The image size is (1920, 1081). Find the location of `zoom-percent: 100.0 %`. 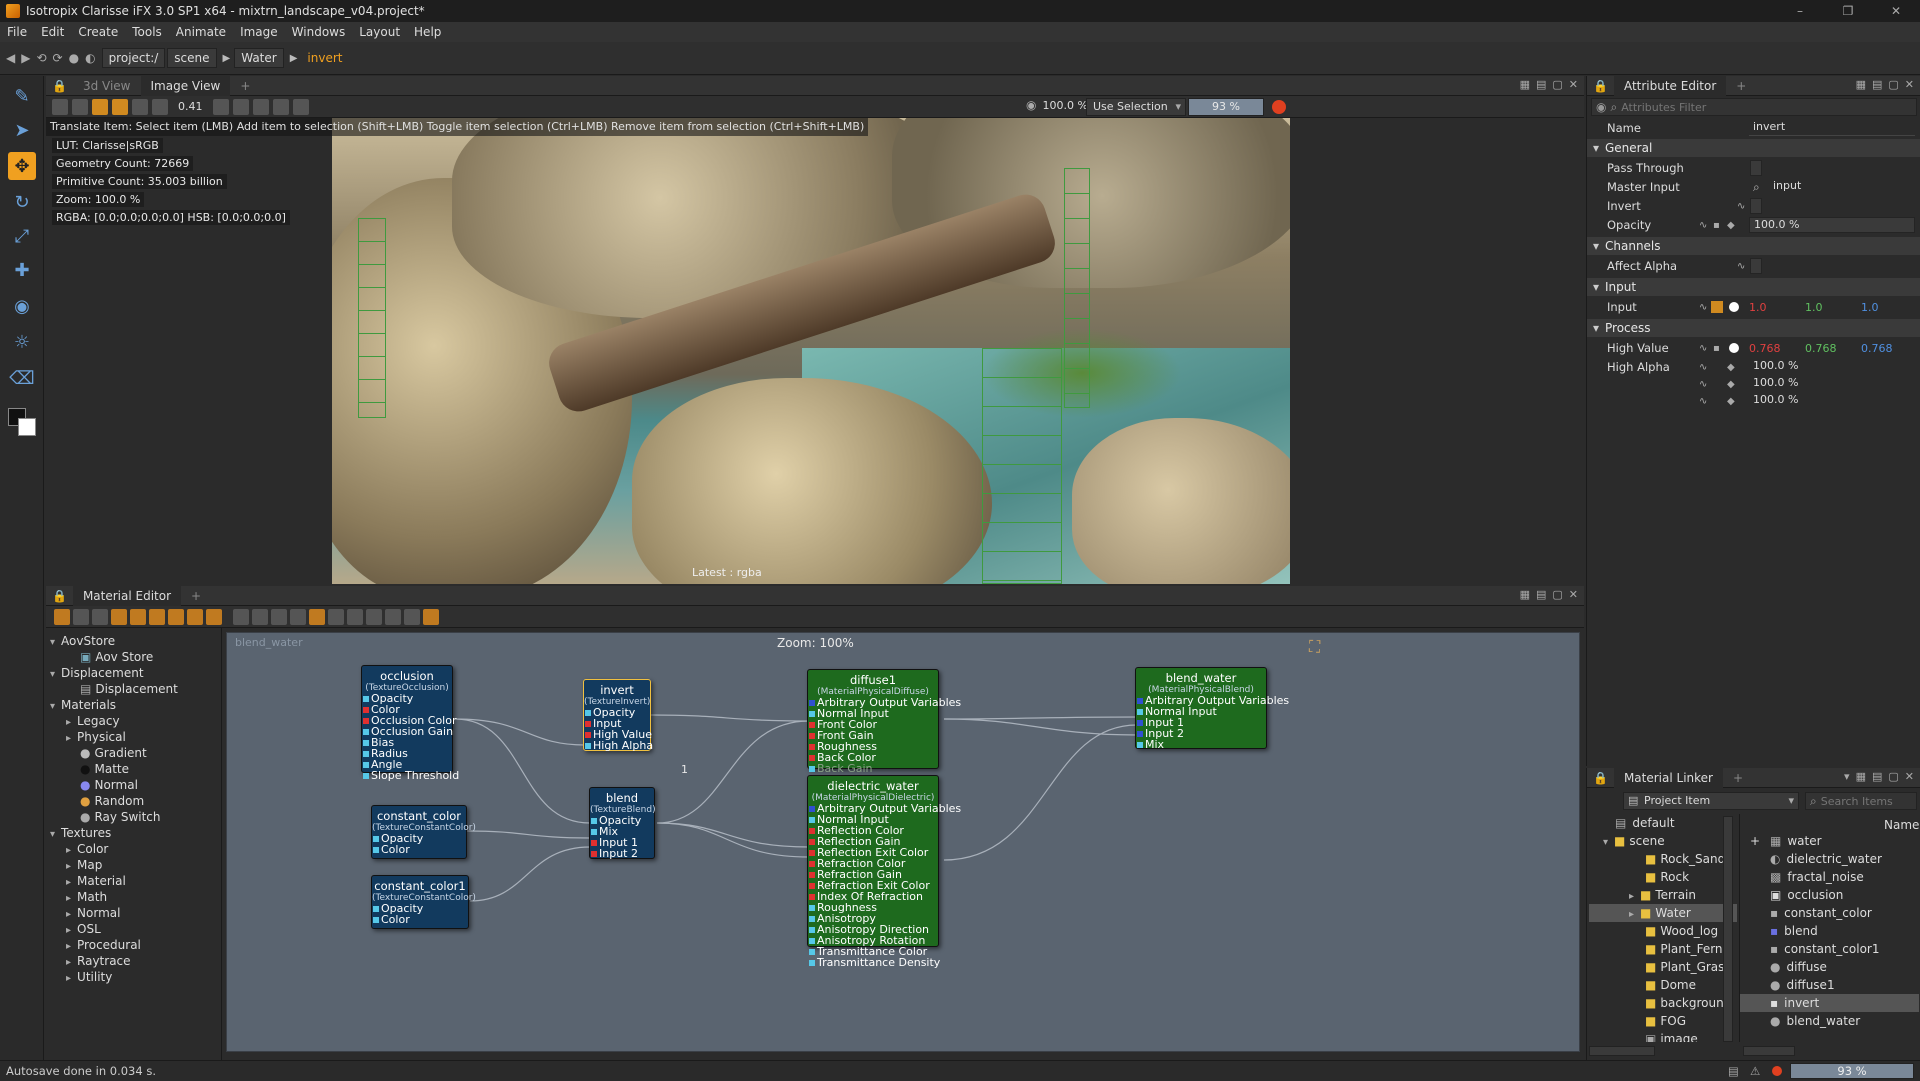

zoom-percent: 100.0 % is located at coordinates (1064, 105).